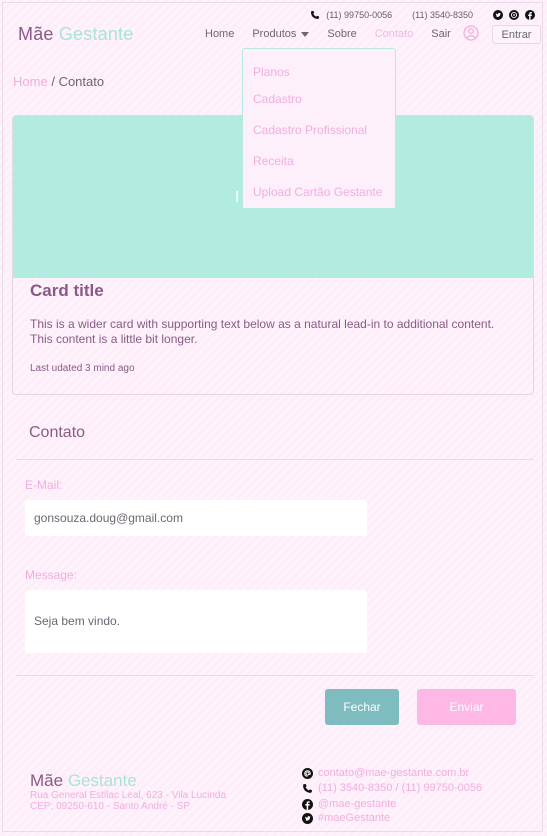  I want to click on dropdown-item-planos: Planos, so click(271, 72).